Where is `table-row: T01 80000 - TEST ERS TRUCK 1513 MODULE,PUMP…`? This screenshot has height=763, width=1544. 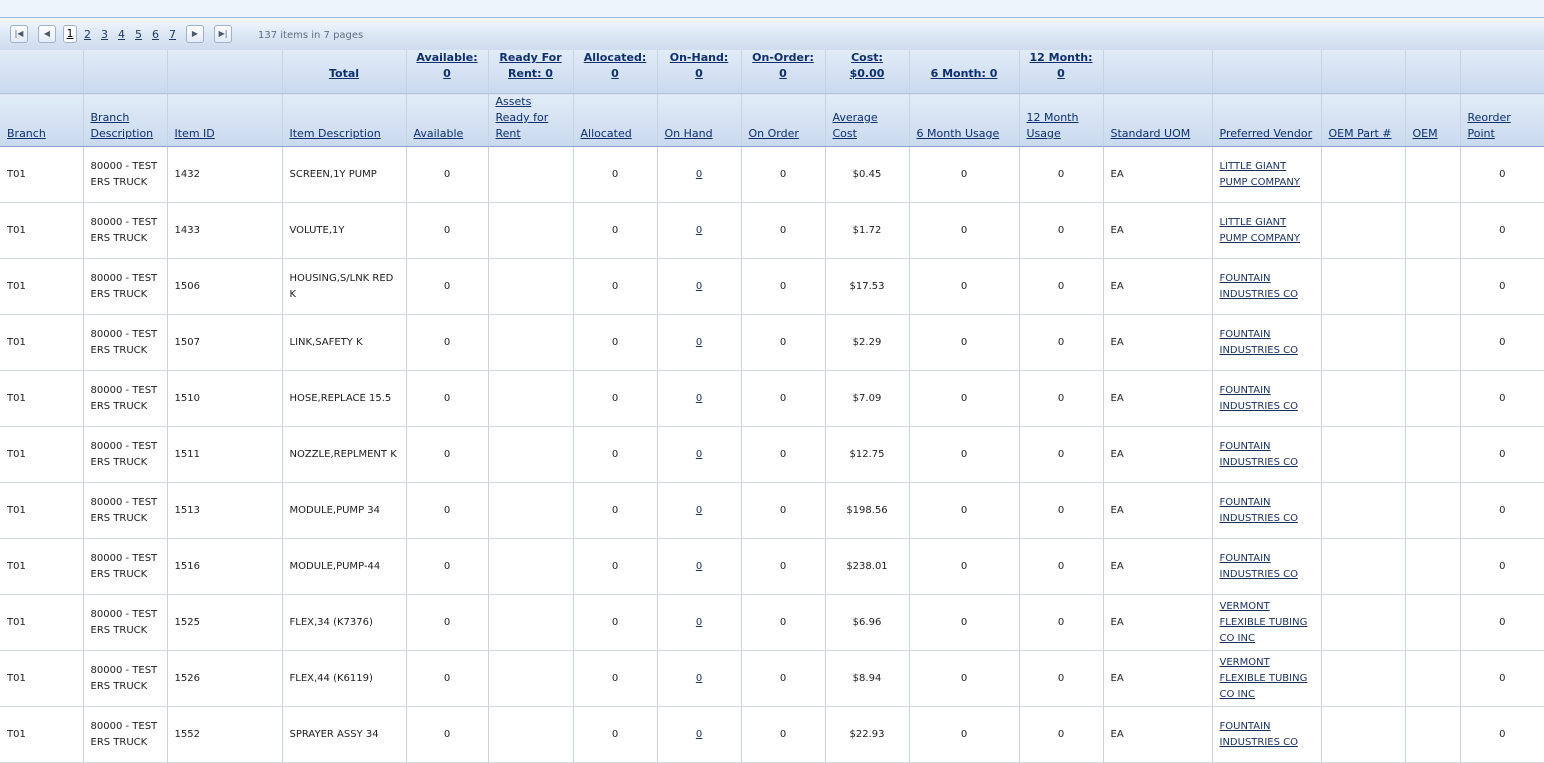 table-row: T01 80000 - TEST ERS TRUCK 1513 MODULE,PUMP… is located at coordinates (772, 510).